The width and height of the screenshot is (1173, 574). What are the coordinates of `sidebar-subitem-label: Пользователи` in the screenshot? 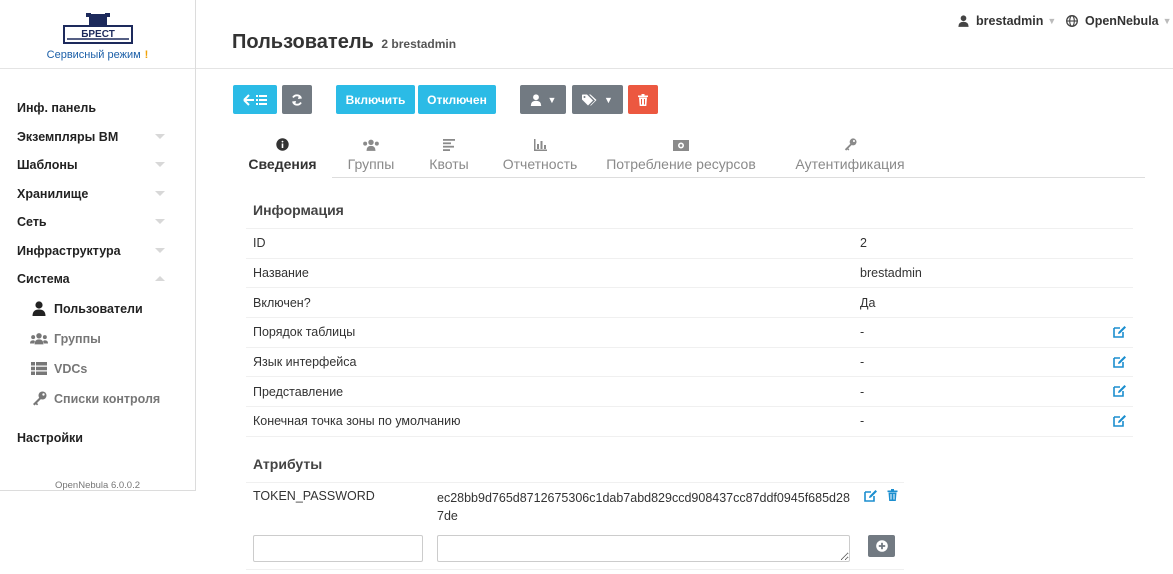 It's located at (98, 308).